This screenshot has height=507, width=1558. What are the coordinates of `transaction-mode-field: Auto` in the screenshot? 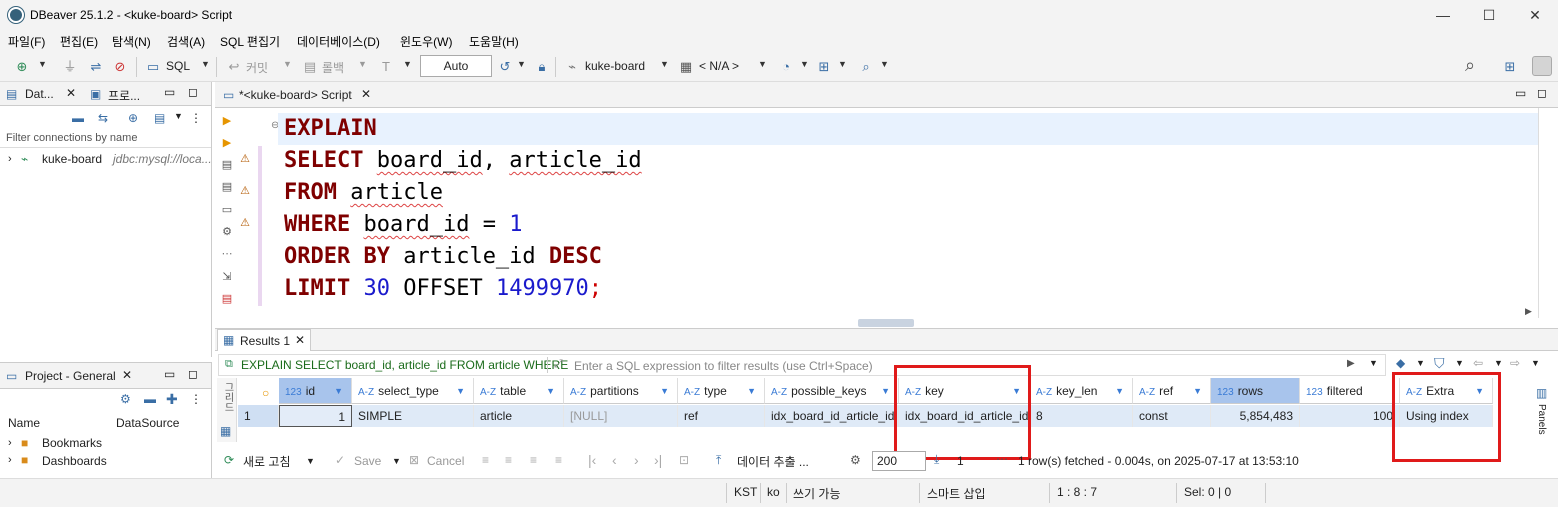 It's located at (456, 66).